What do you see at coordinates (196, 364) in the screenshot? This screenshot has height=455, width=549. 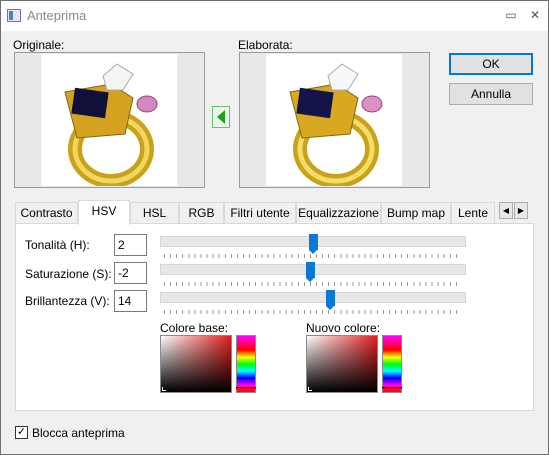 I see `base-color-sv-field` at bounding box center [196, 364].